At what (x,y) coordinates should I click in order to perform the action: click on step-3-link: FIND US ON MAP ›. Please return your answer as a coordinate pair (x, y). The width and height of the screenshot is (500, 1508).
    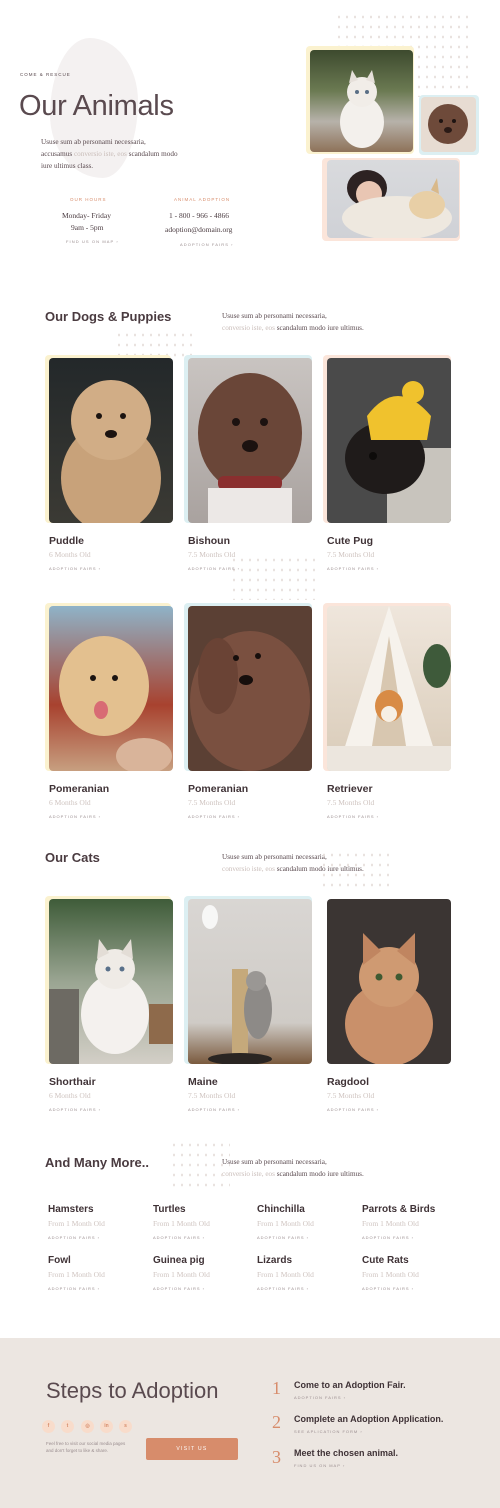
    Looking at the image, I should click on (319, 1465).